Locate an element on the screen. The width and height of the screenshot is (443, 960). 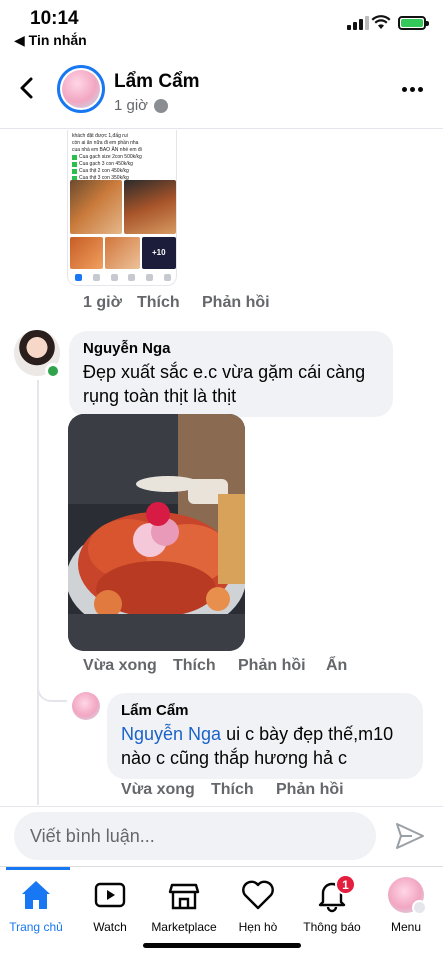
bell-icon: 1 is located at coordinates (335, 893).